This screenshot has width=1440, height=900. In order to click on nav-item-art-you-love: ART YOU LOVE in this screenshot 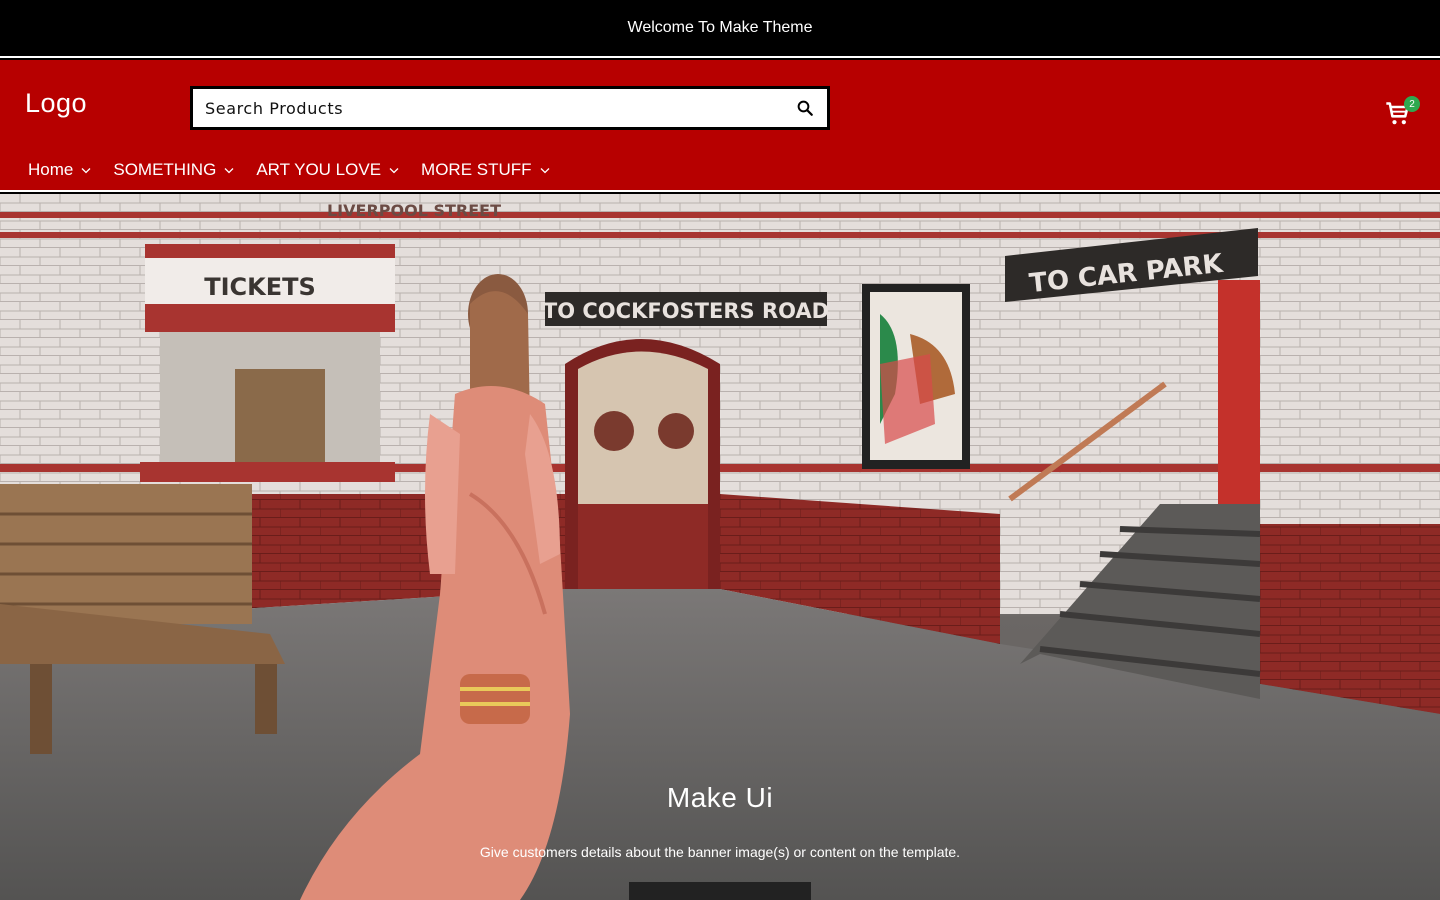, I will do `click(327, 170)`.